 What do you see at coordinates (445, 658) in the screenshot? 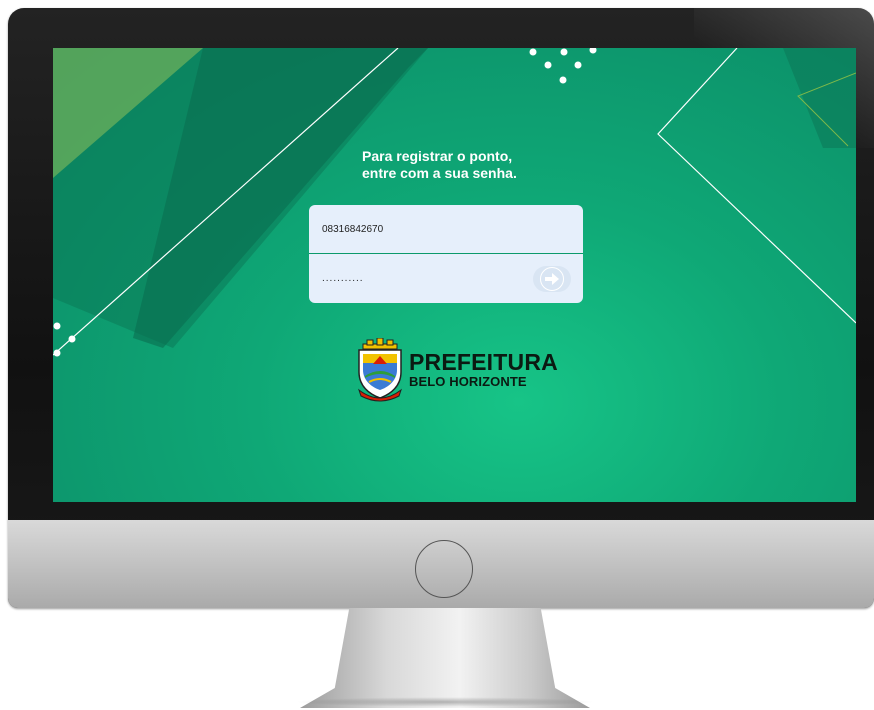
I see `monitor-stand` at bounding box center [445, 658].